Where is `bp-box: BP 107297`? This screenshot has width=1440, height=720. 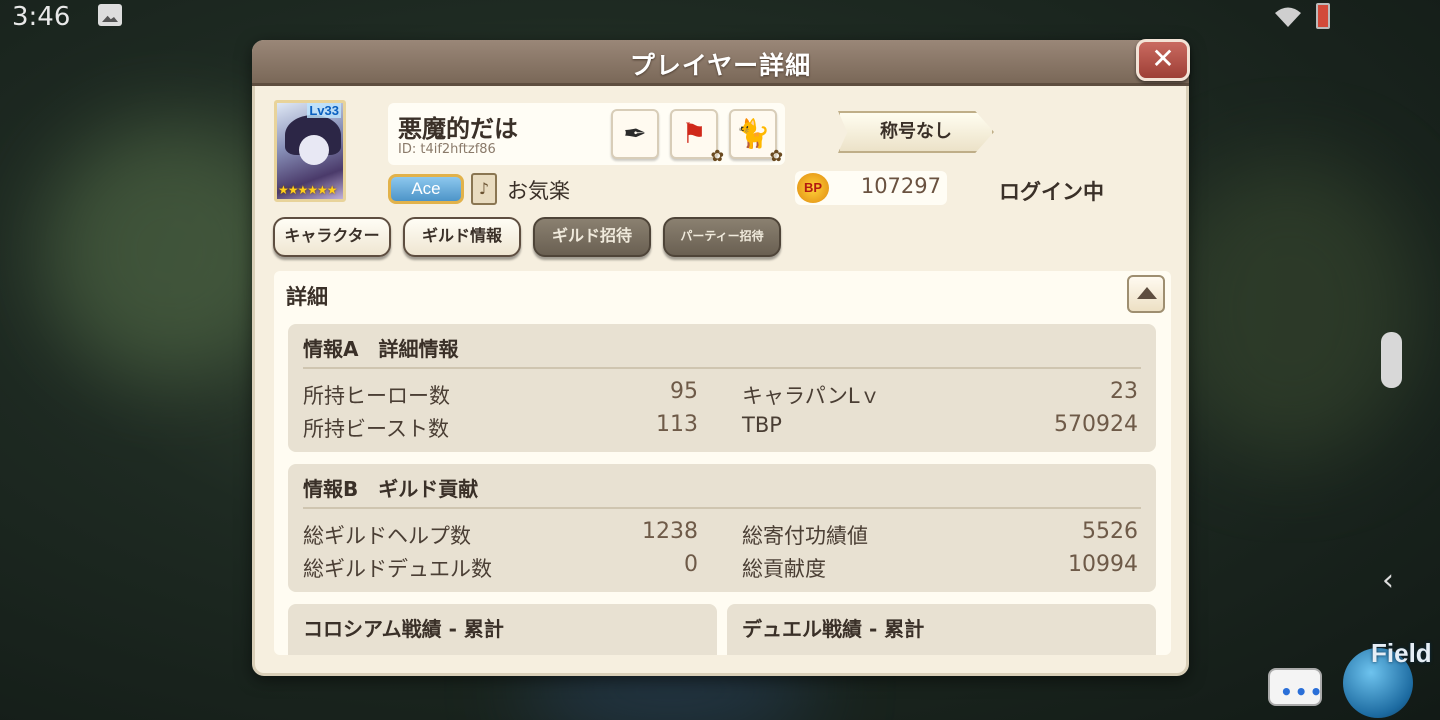
bp-box: BP 107297 is located at coordinates (871, 188).